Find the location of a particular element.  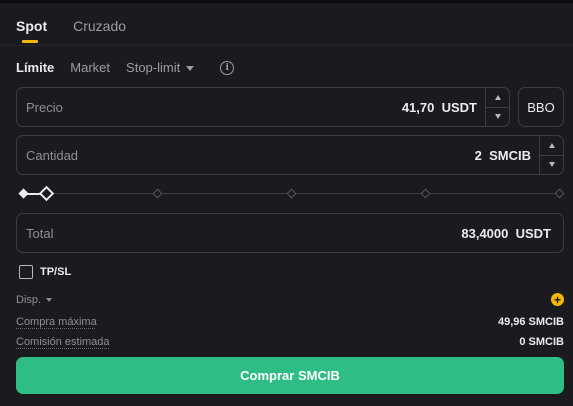

total-value: 83,4000 USDT is located at coordinates (506, 233).